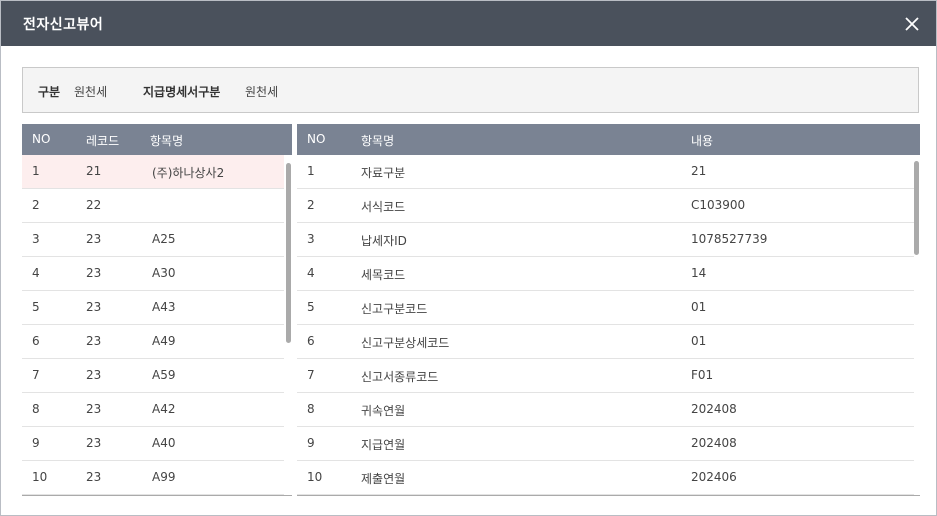 The width and height of the screenshot is (937, 516). I want to click on table-row: 9 23 A40, so click(153, 444).